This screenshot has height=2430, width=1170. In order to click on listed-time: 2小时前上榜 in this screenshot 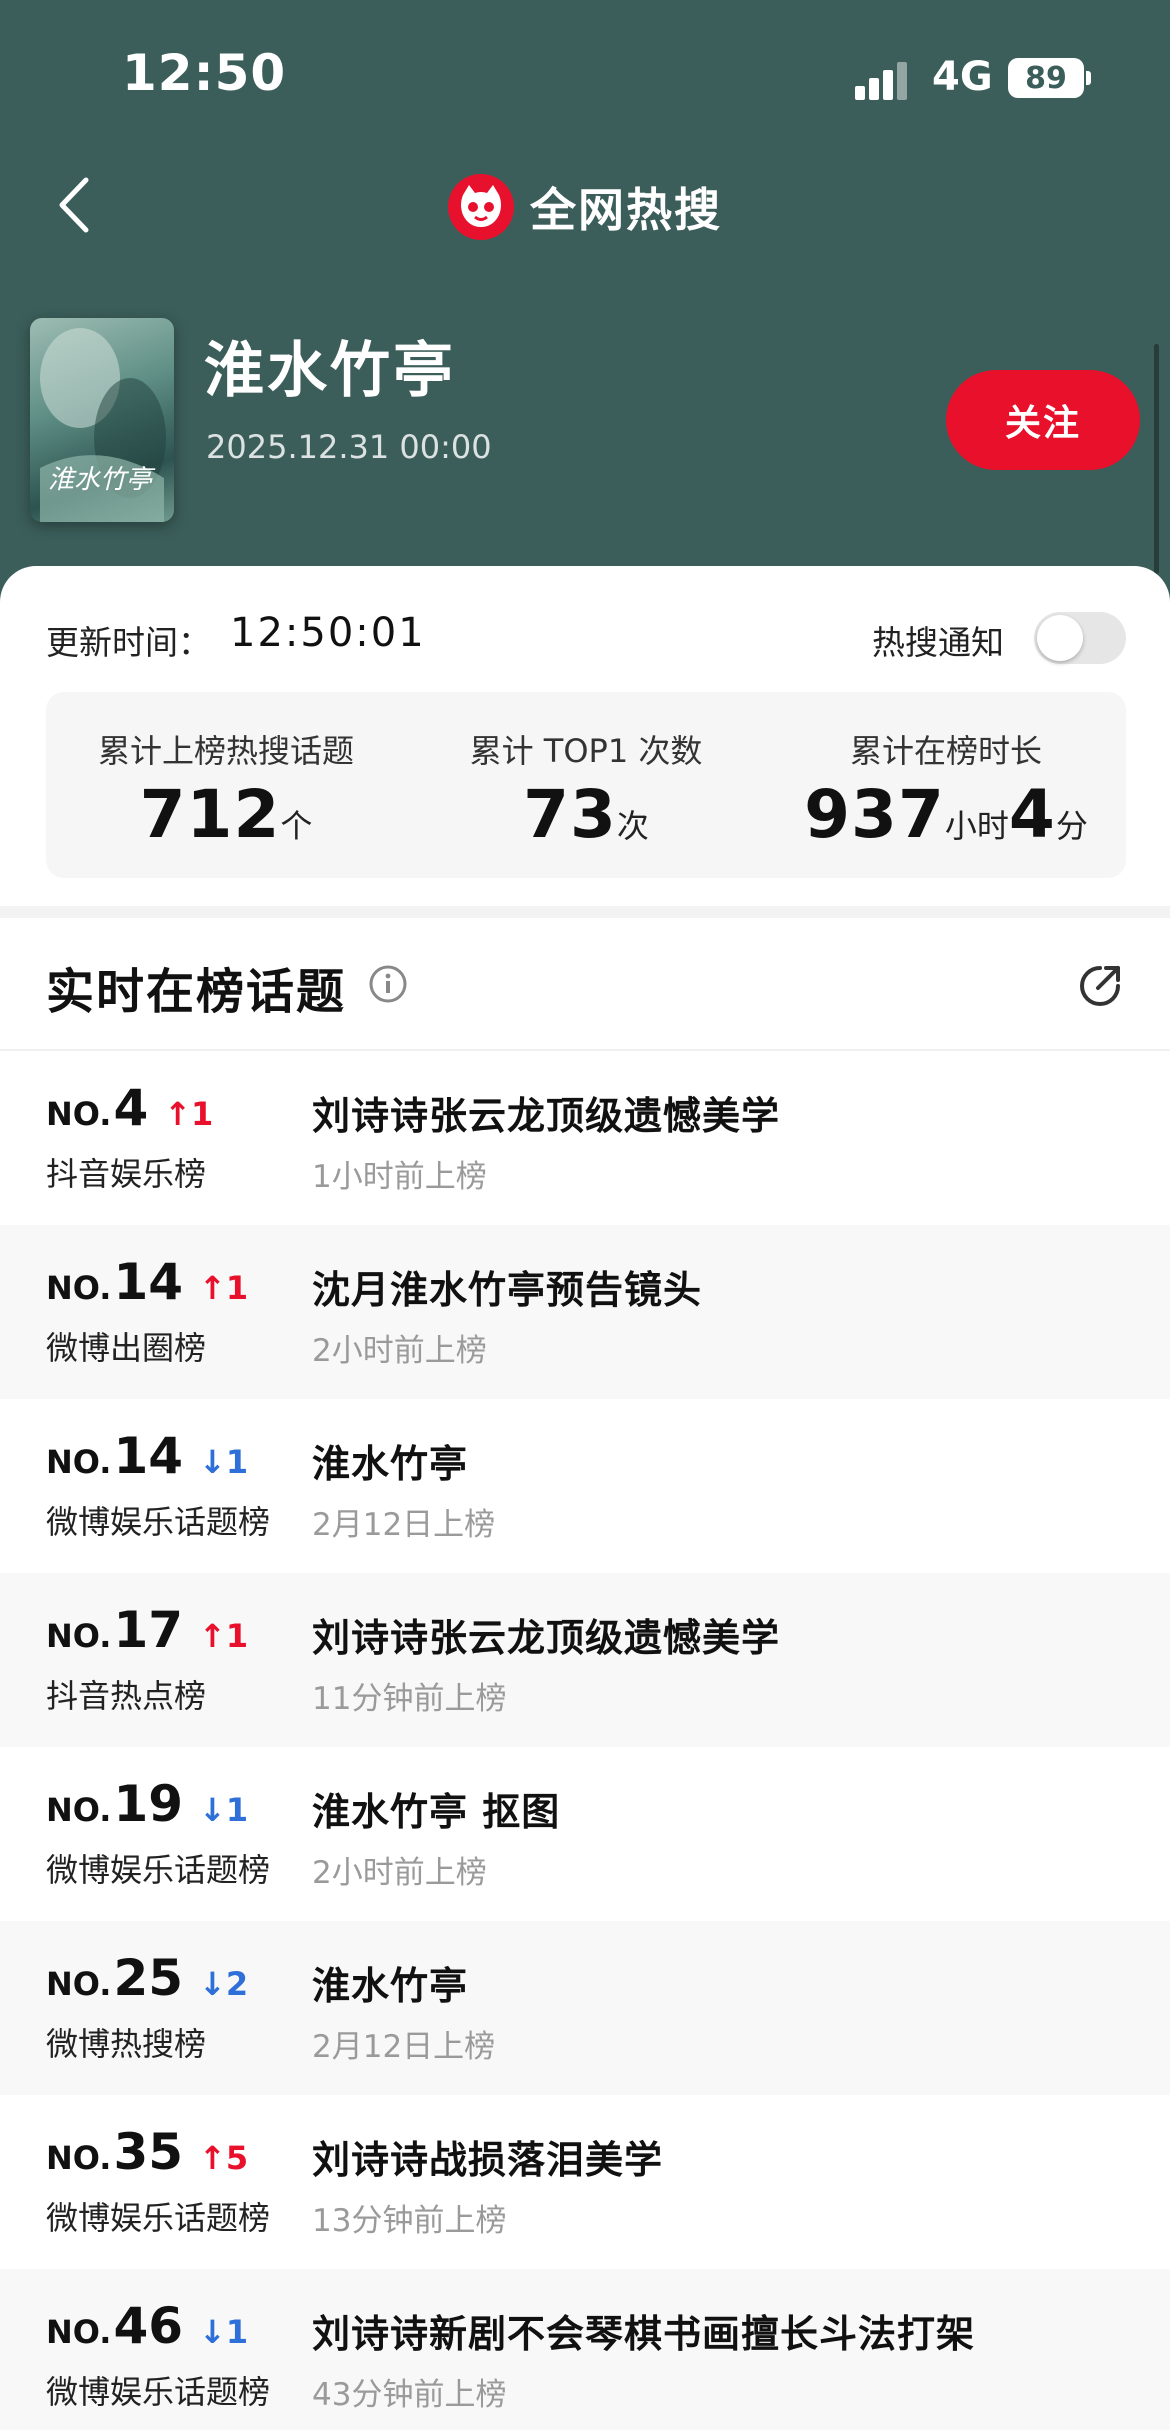, I will do `click(399, 1873)`.